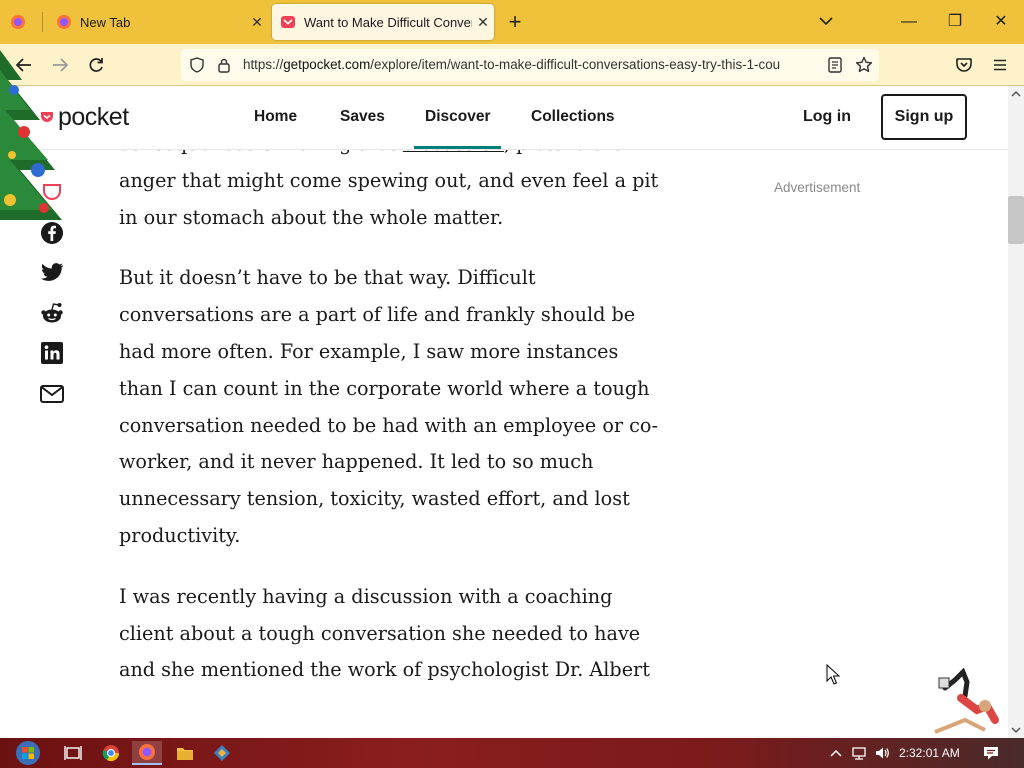  Describe the element at coordinates (991, 753) in the screenshot. I see `notifications-icon` at that location.